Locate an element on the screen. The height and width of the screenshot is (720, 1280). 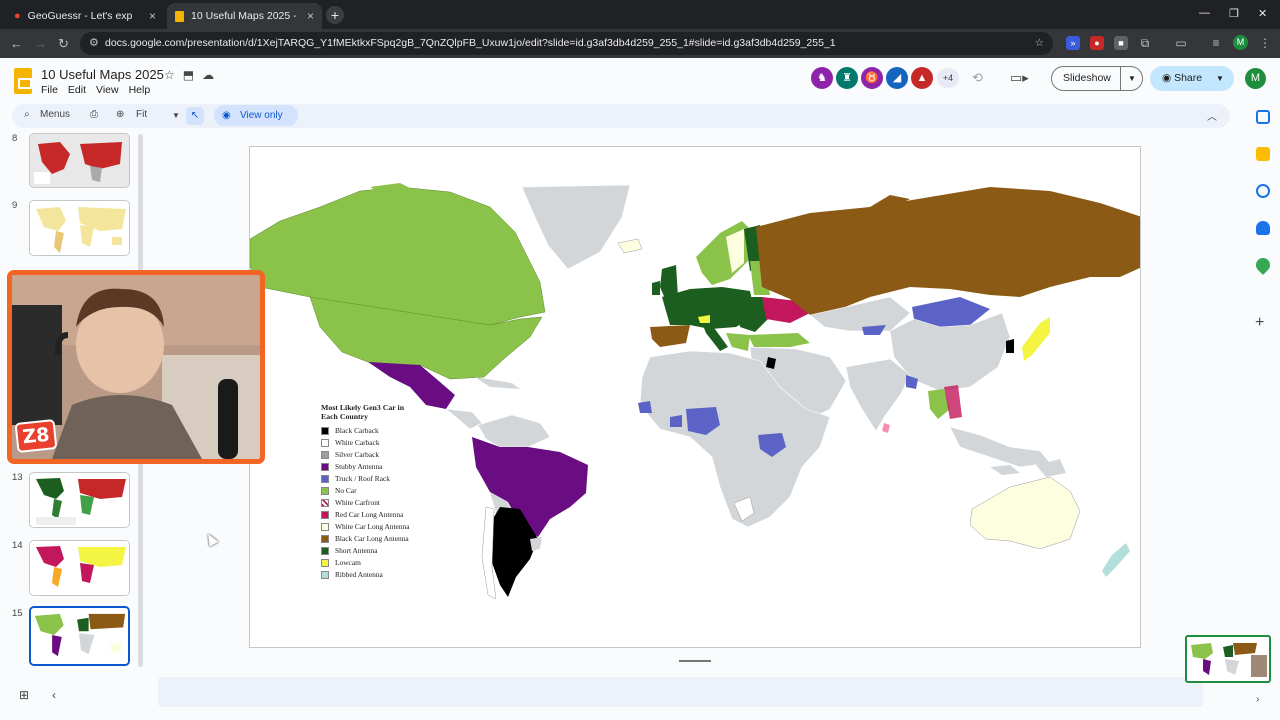
extension-icon: ■ is located at coordinates (1121, 43).